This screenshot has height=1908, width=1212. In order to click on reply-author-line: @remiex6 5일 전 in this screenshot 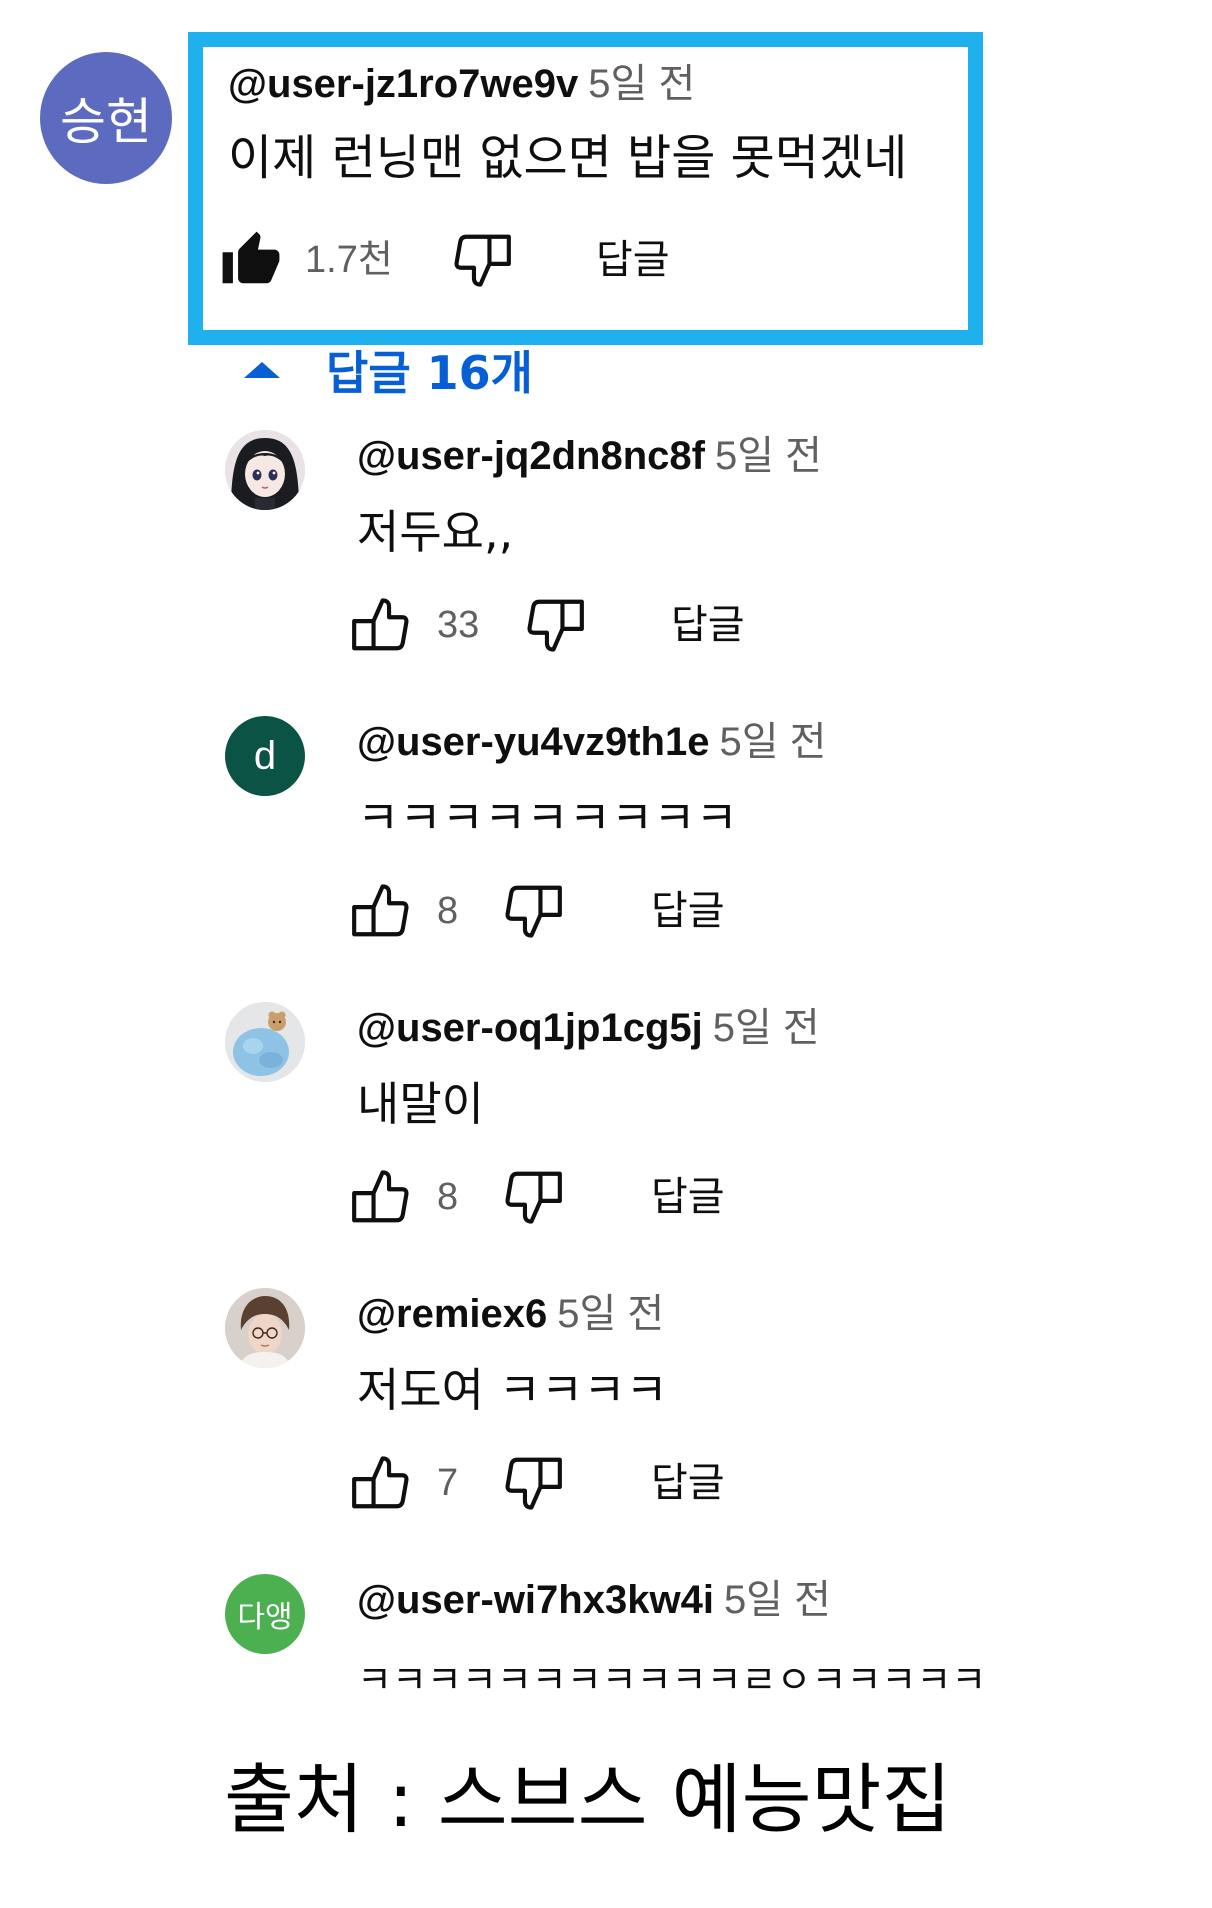, I will do `click(510, 1314)`.